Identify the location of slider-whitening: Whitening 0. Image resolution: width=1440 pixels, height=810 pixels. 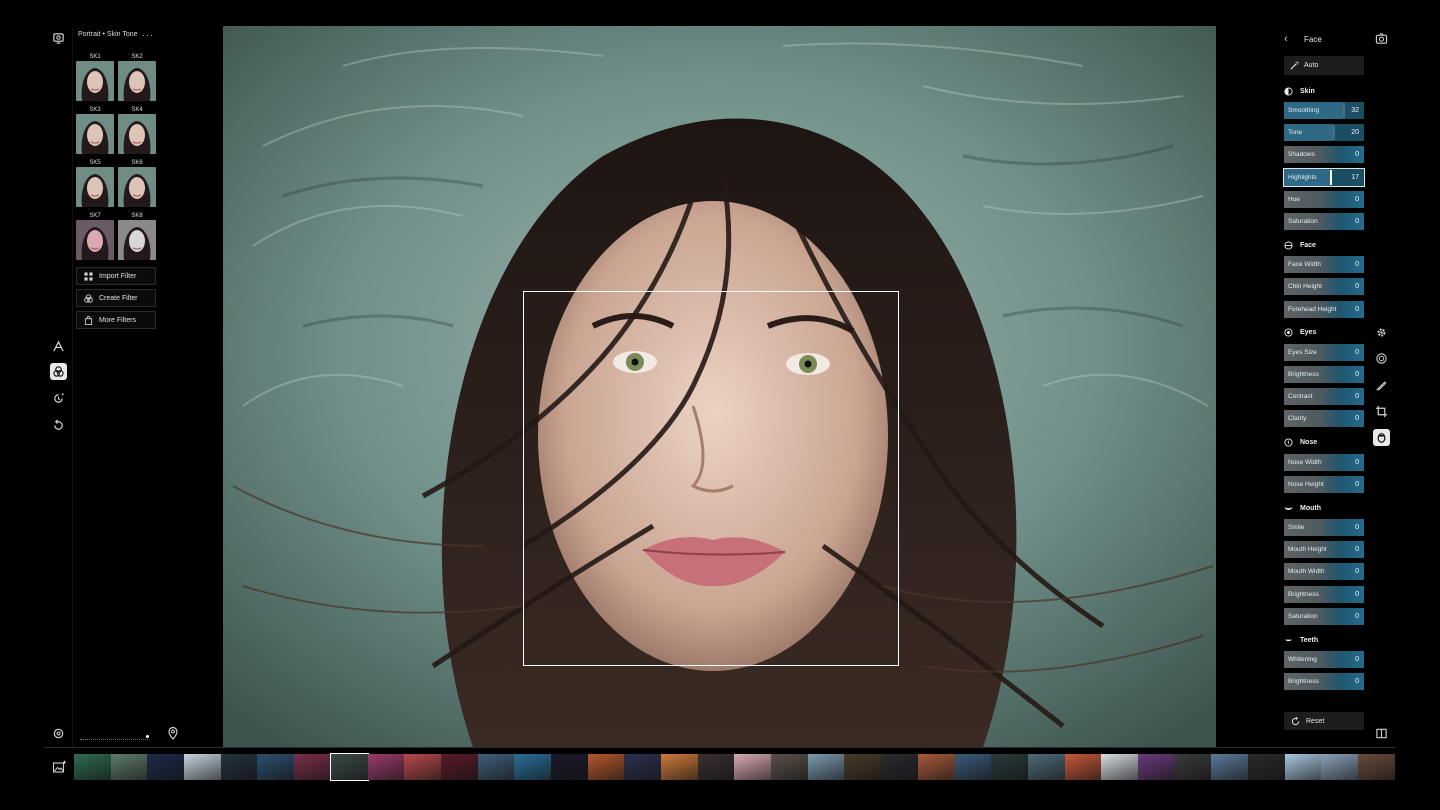
(1324, 659).